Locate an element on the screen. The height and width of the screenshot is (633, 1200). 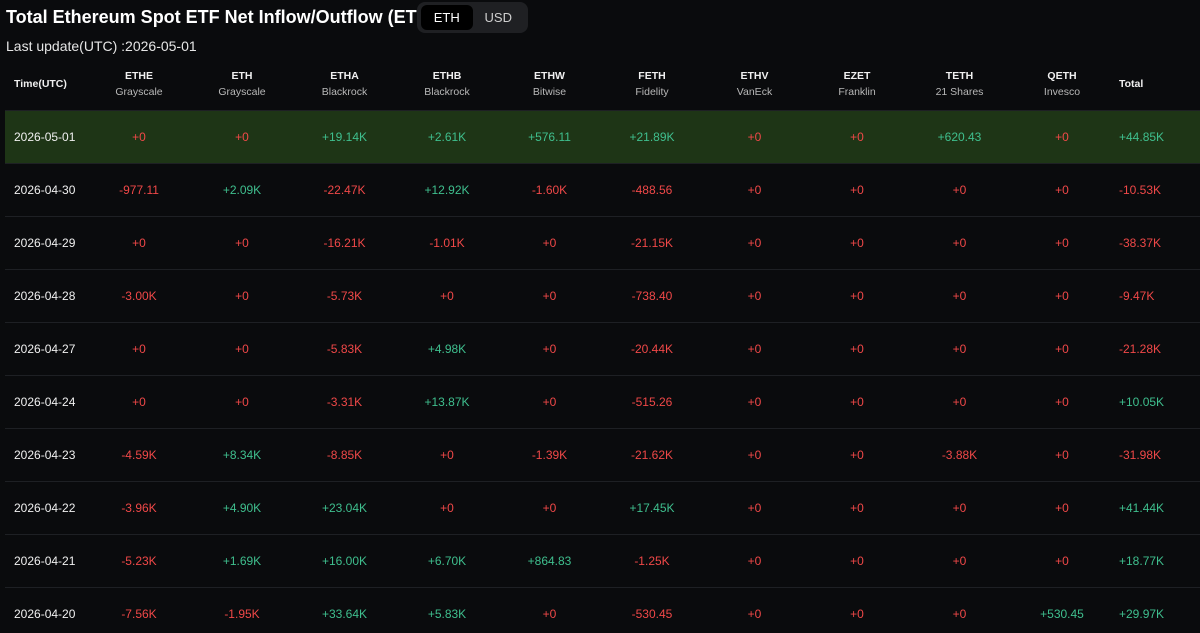
row-total: -38.37K is located at coordinates (1140, 242).